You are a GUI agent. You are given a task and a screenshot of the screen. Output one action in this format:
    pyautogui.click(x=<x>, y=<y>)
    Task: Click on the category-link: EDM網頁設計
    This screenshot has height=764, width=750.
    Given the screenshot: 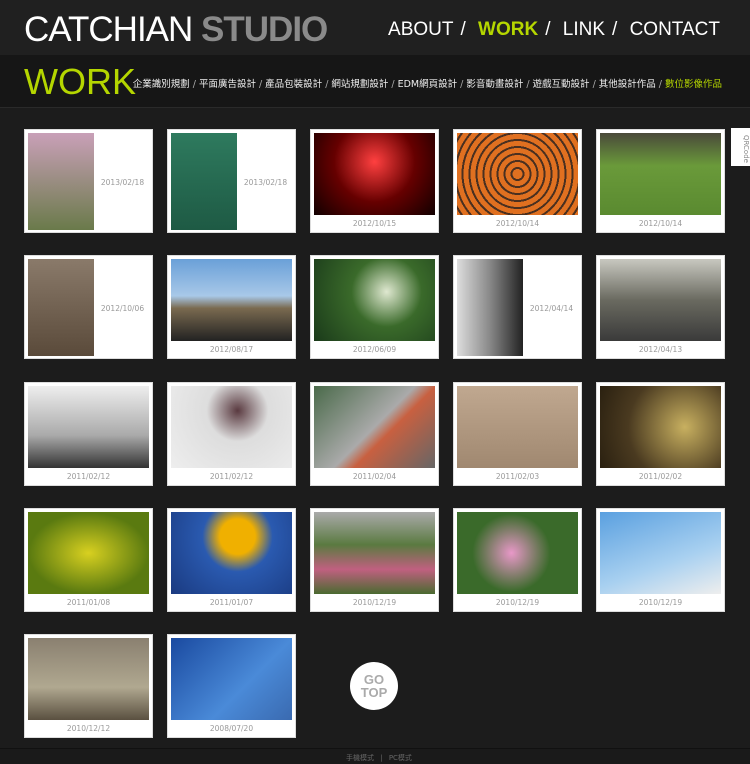 What is the action you would take?
    pyautogui.click(x=428, y=84)
    